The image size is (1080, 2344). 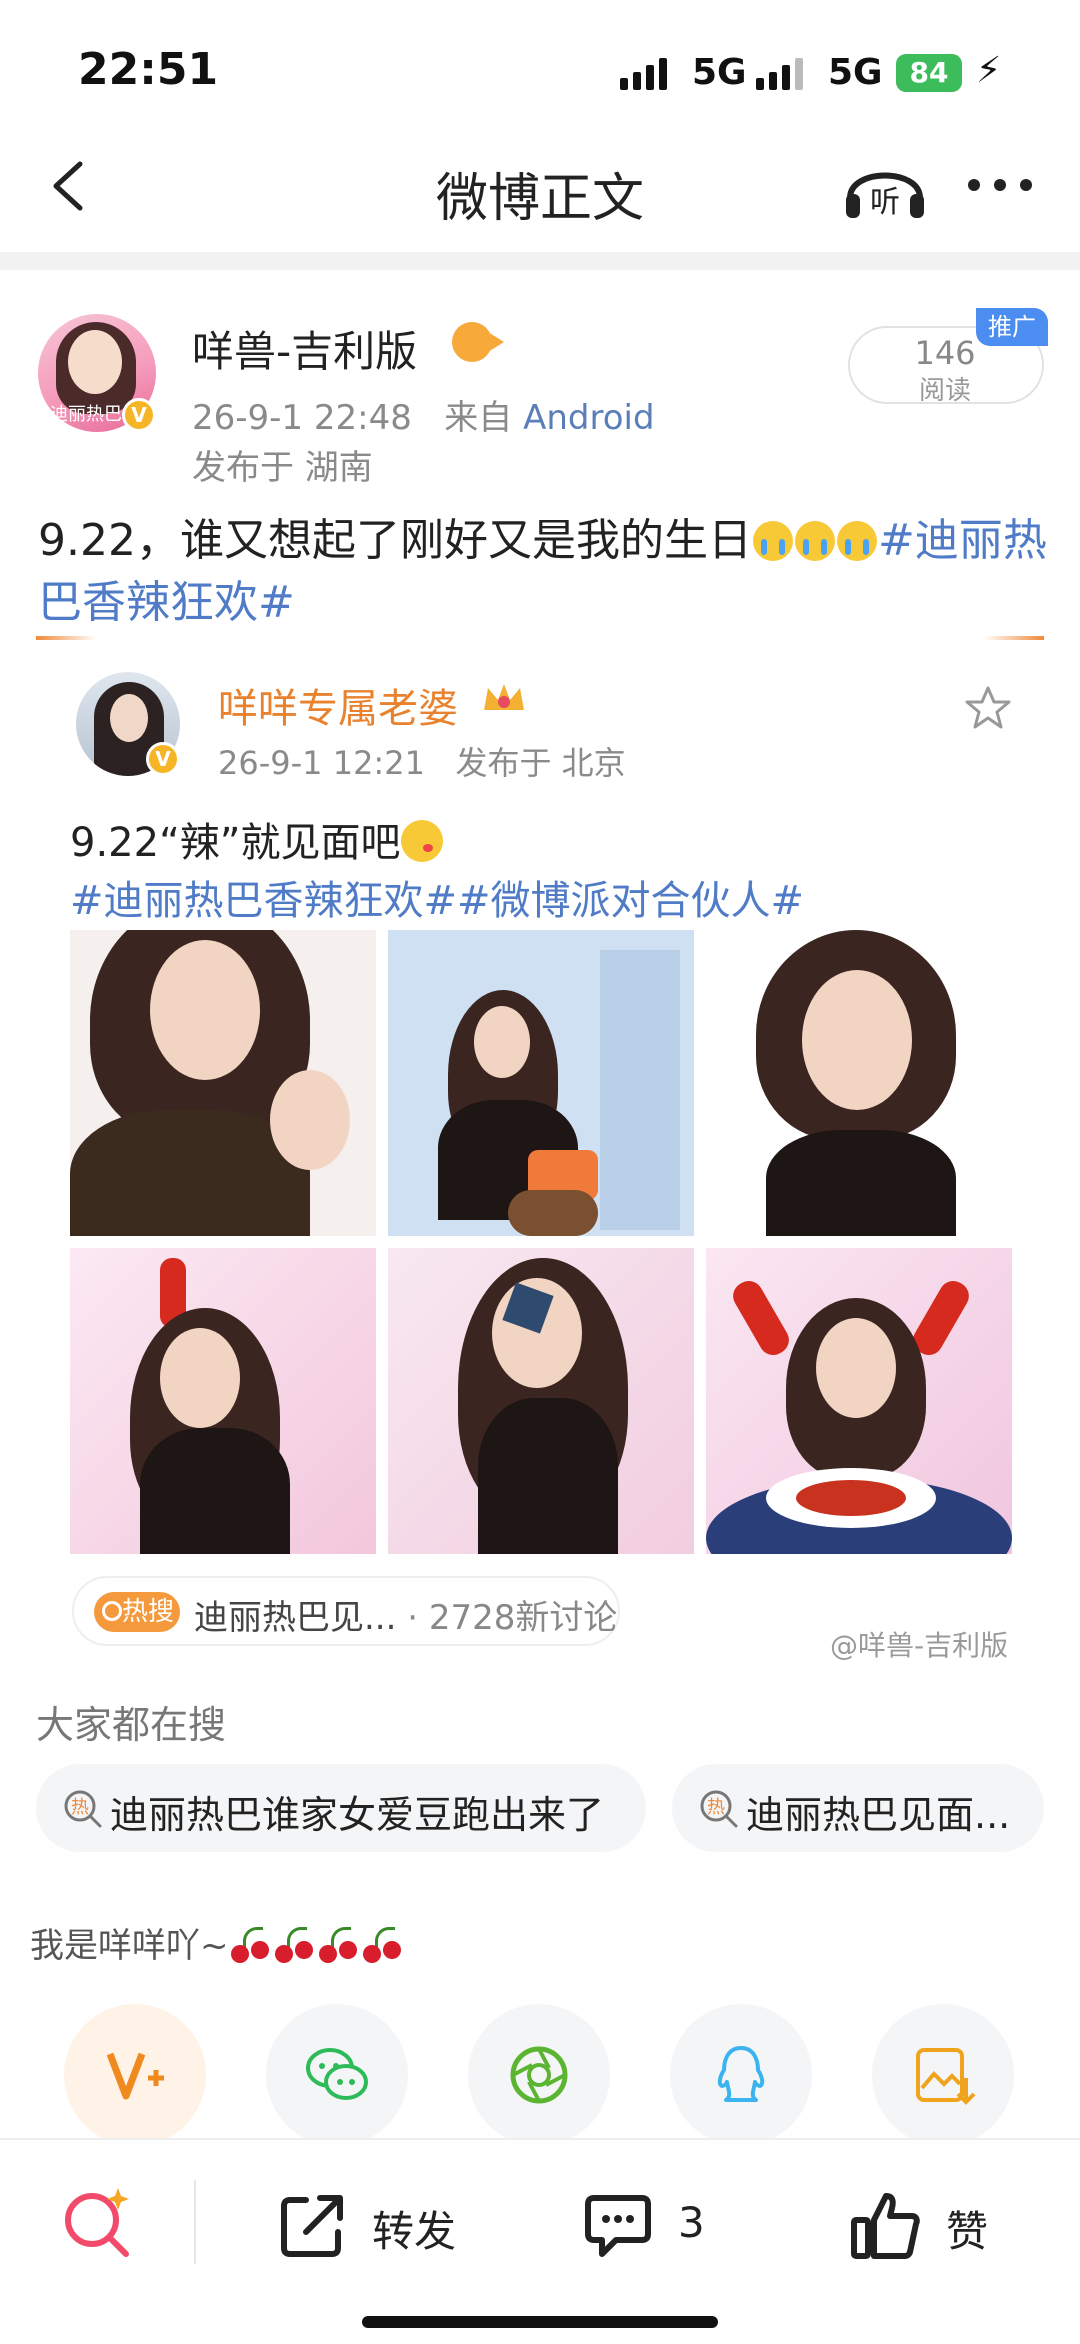 What do you see at coordinates (885, 202) in the screenshot?
I see `listen-label: 听` at bounding box center [885, 202].